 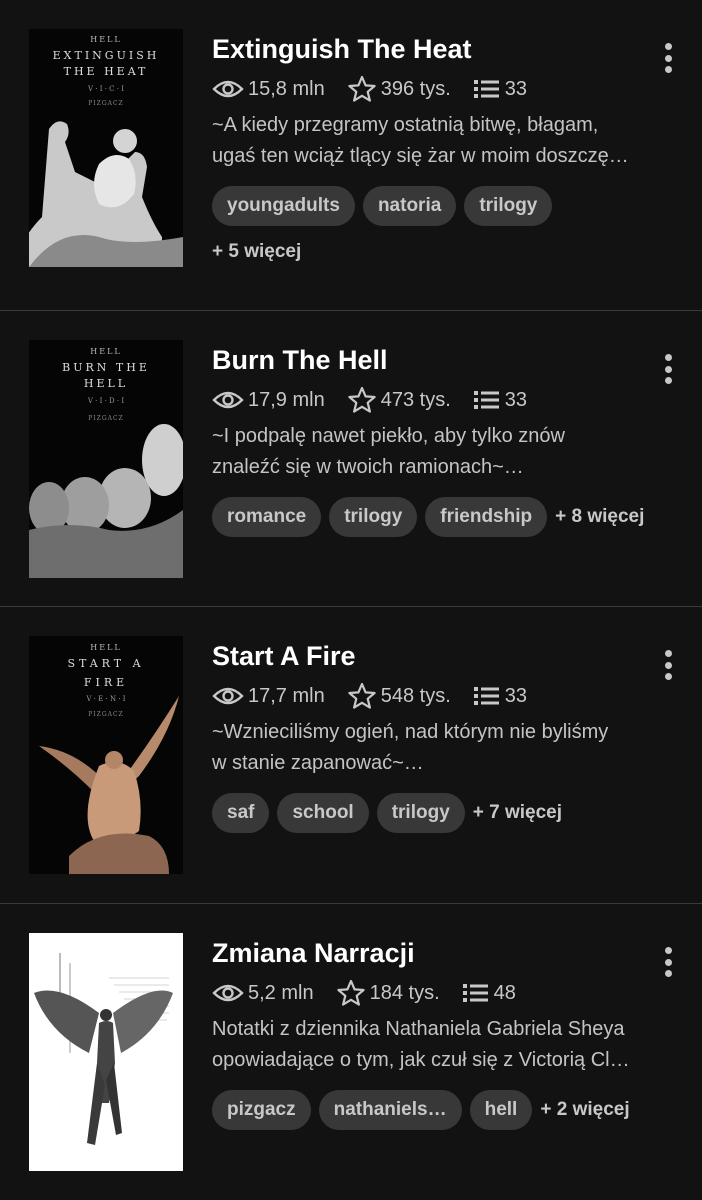 I want to click on parts-count: 48, so click(x=504, y=992).